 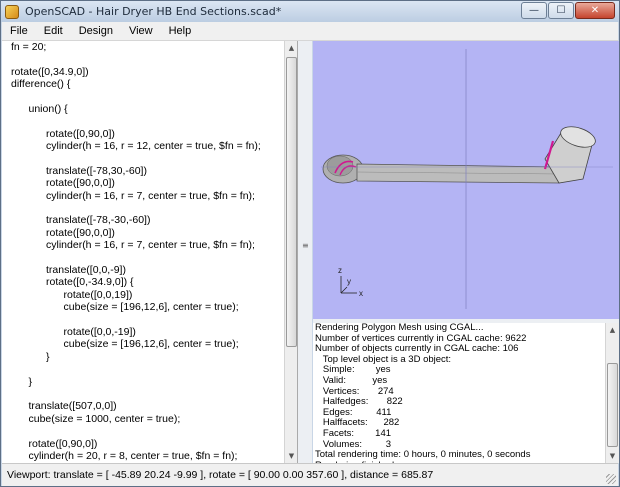 What do you see at coordinates (50, 71) in the screenshot?
I see `code-line: rotate([0,34.9,0])` at bounding box center [50, 71].